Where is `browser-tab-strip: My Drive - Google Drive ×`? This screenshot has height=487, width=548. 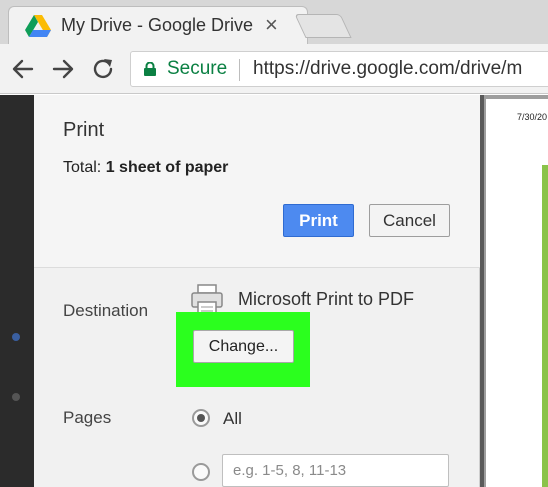 browser-tab-strip: My Drive - Google Drive × is located at coordinates (274, 22).